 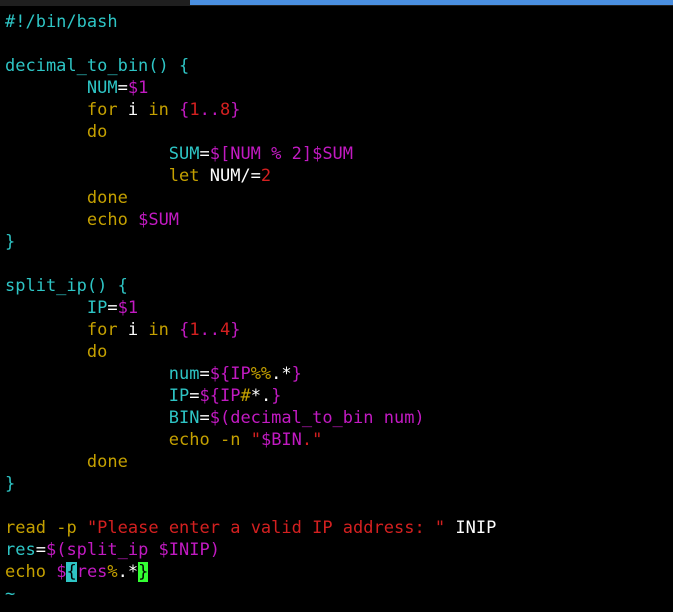 I want to click on code-token: $BIN, so click(x=281, y=440).